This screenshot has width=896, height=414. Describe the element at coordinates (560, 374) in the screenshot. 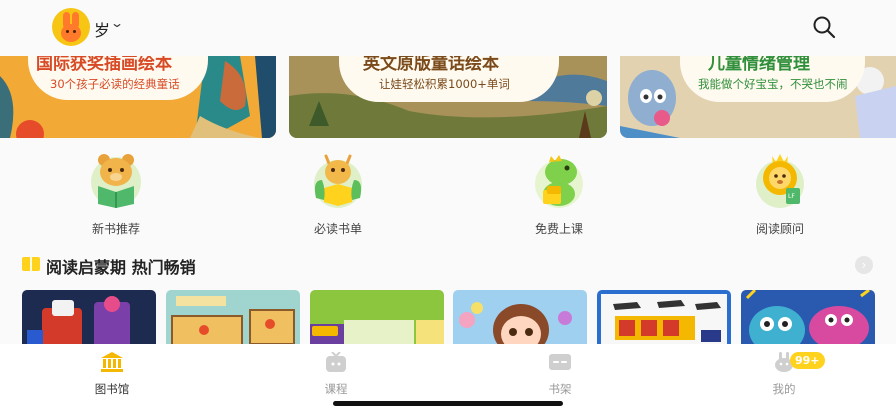

I see `tab-bookshelf: 书架` at that location.